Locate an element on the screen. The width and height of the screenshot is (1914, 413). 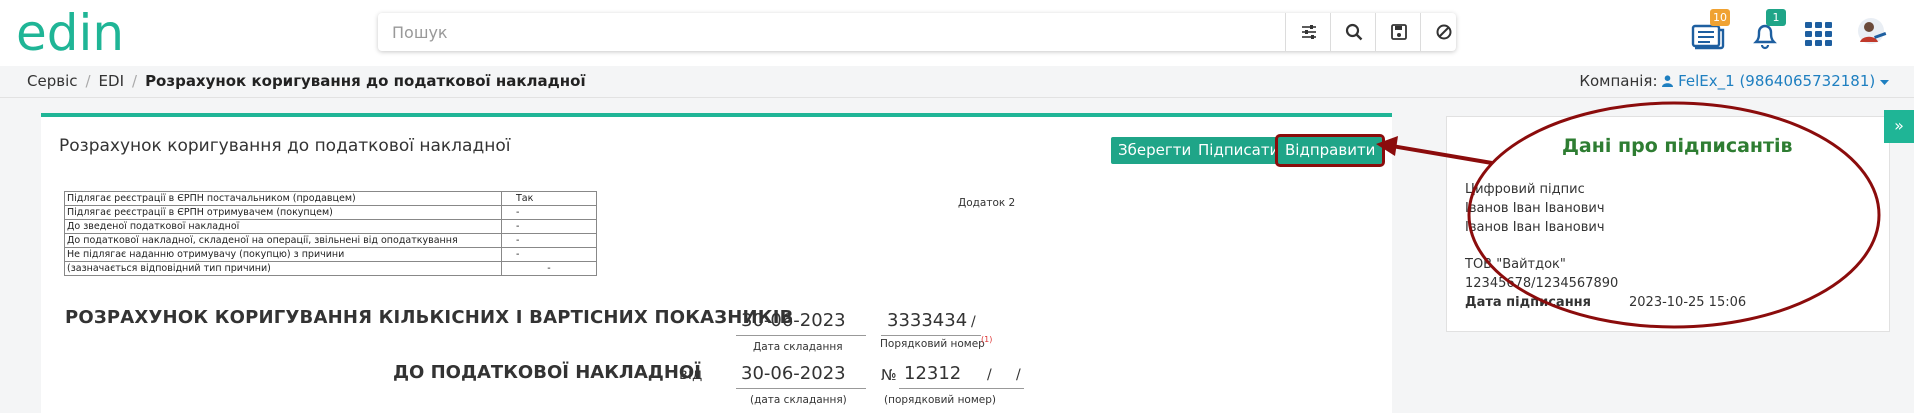
invoice-number-value: 1231233 is located at coordinates (932, 373).